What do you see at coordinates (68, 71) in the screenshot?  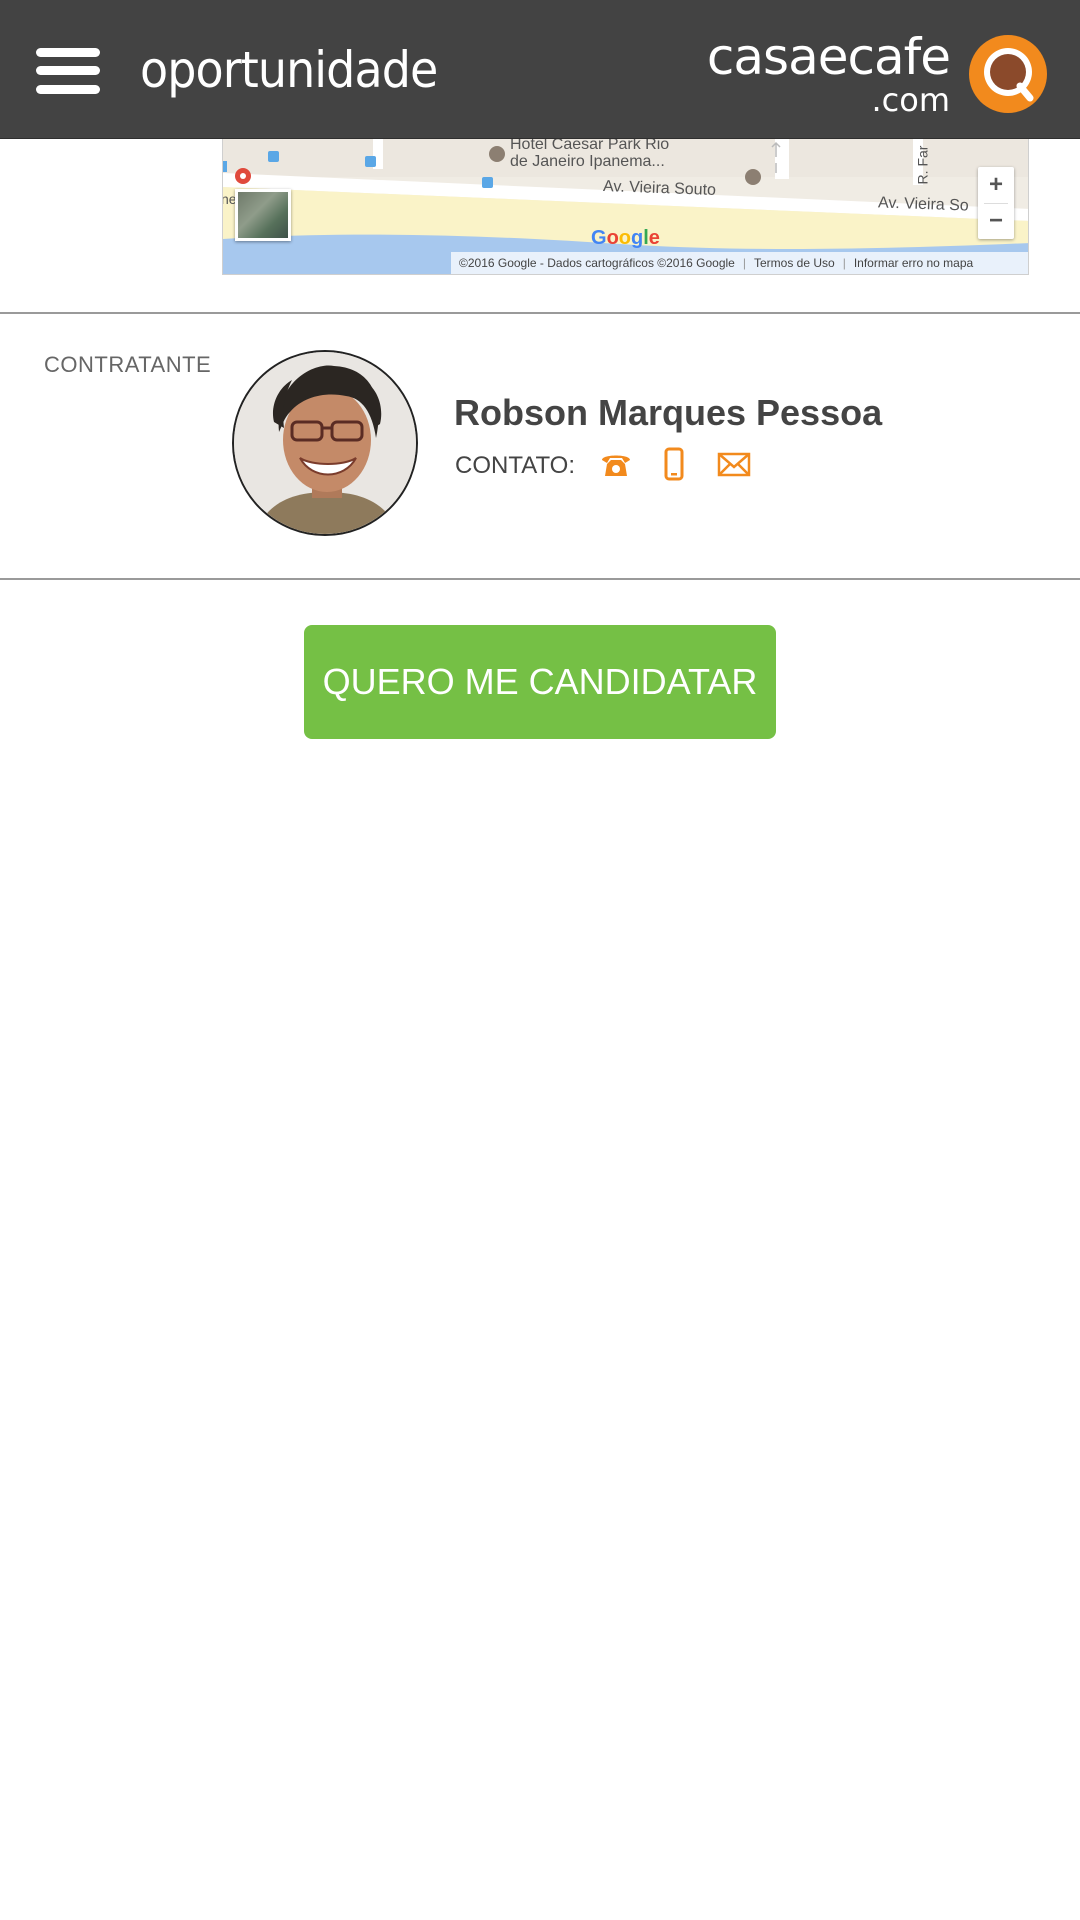 I see `hamburger-menu-icon` at bounding box center [68, 71].